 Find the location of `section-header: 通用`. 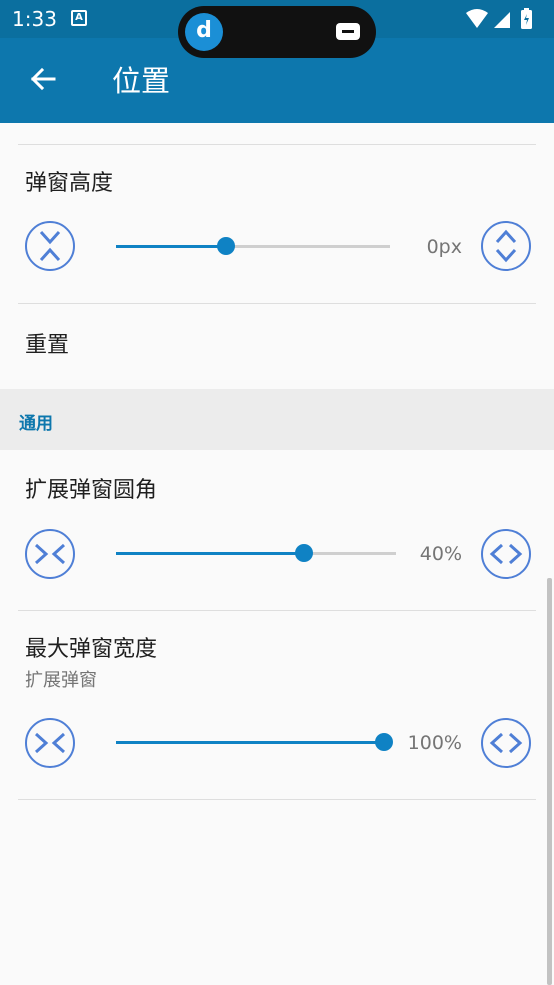

section-header: 通用 is located at coordinates (277, 419).